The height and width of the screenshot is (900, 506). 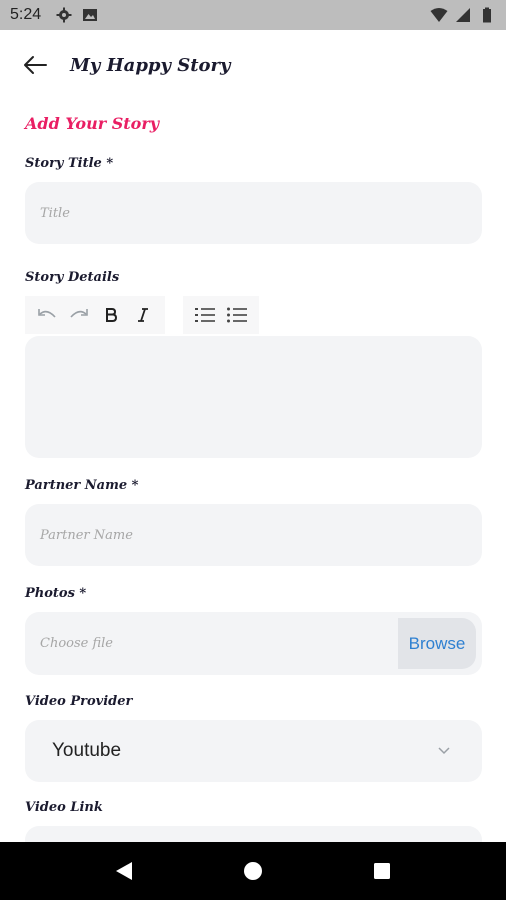 I want to click on video-link-label: Video Link, so click(x=64, y=807).